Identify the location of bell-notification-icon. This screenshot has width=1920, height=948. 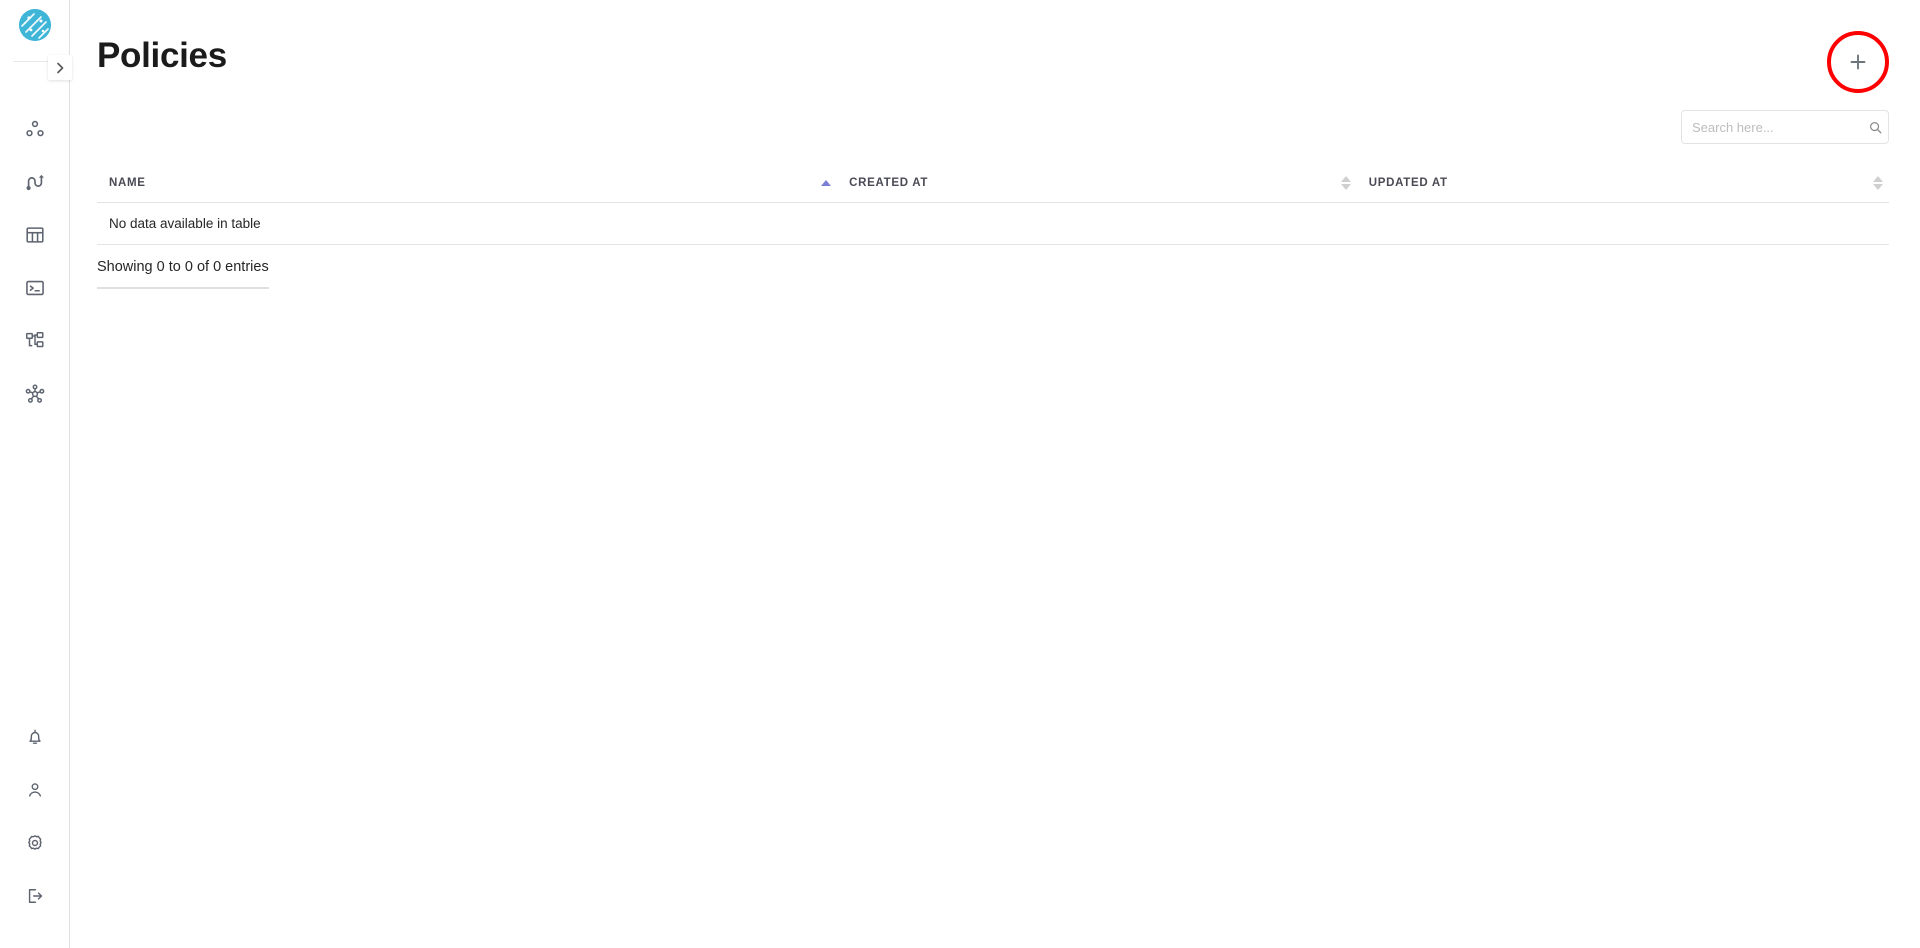
(34, 736).